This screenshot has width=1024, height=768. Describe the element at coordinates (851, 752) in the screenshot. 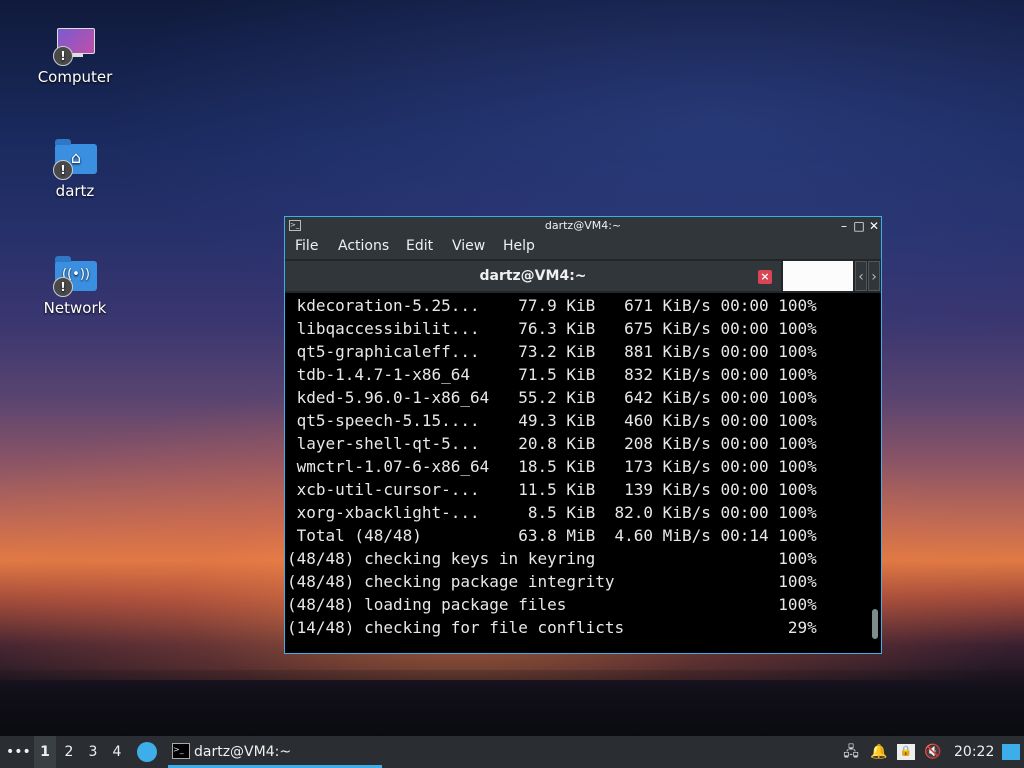

I see `network-tray-icon: 🖧` at that location.